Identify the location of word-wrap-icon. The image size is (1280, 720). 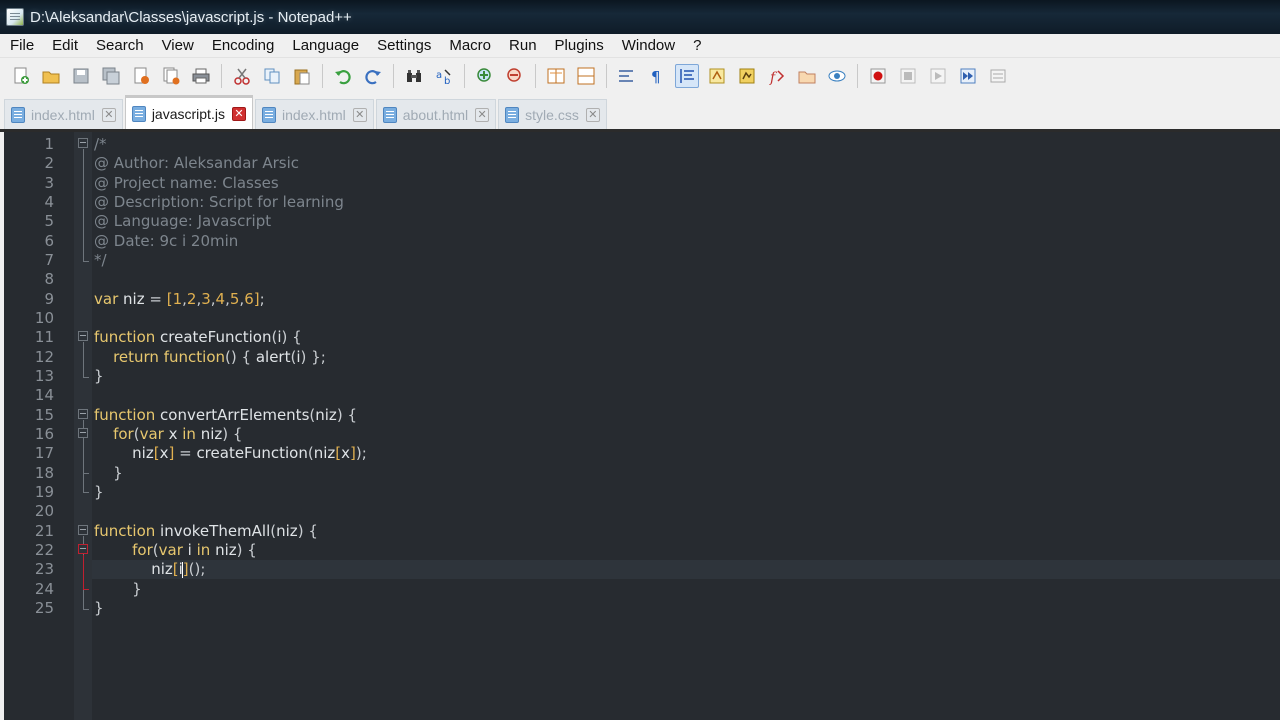
(627, 76).